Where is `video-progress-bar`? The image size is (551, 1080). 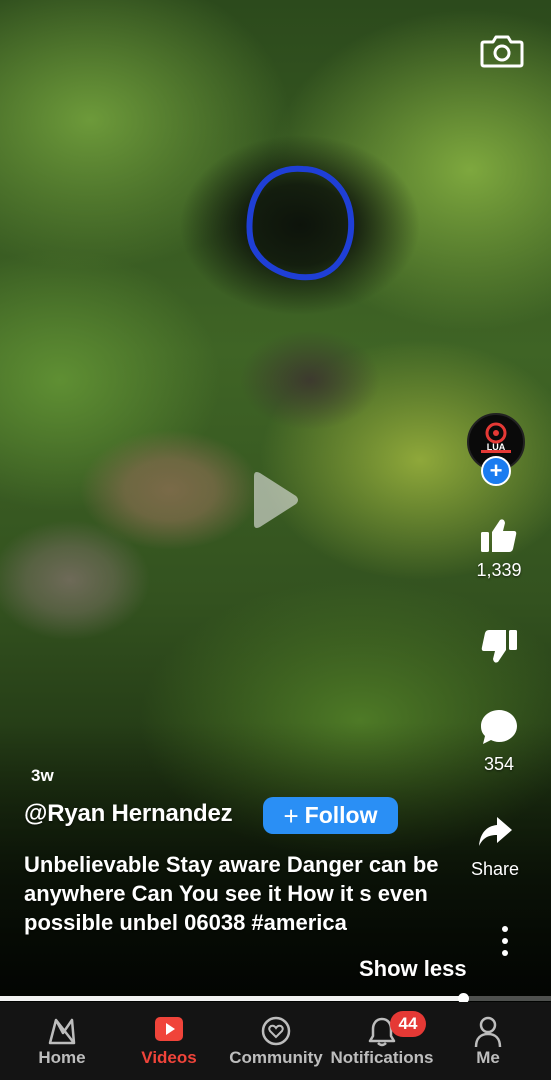
video-progress-bar is located at coordinates (275, 998).